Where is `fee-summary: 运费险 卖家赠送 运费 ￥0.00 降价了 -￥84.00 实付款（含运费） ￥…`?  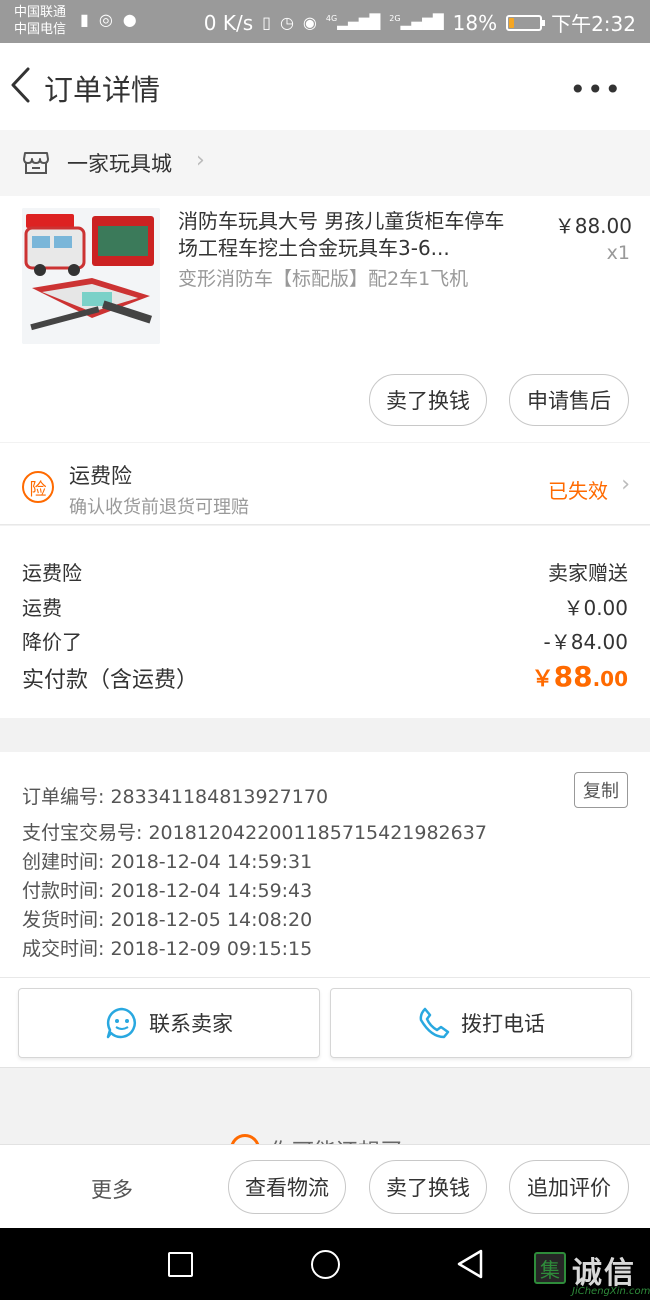
fee-summary: 运费险 卖家赠送 运费 ￥0.00 降价了 -￥84.00 实付款（含运费） ￥… is located at coordinates (325, 622).